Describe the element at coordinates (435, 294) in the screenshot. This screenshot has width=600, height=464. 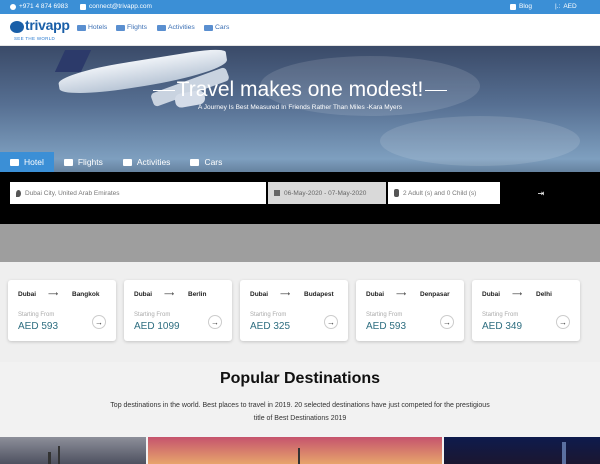
I see `route-destination: Denpasar` at that location.